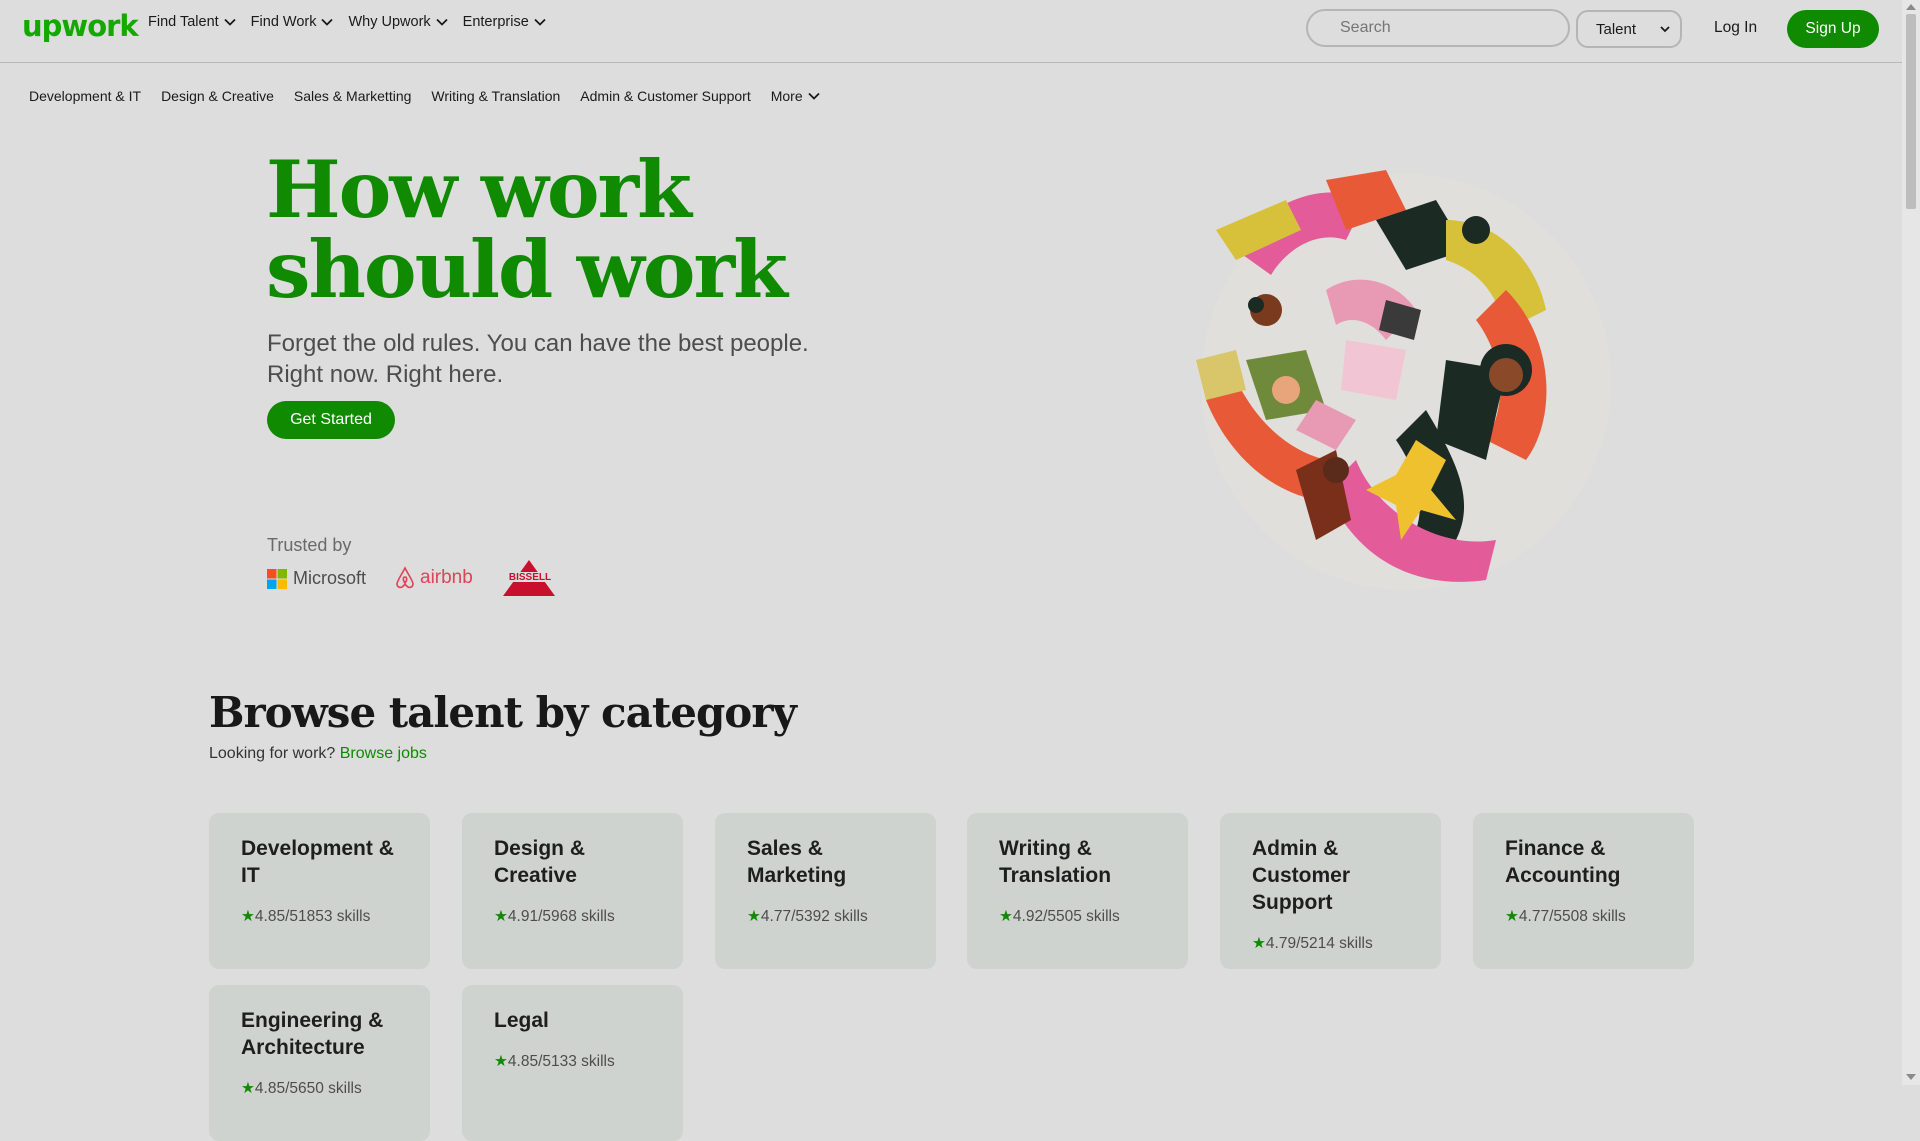 This screenshot has height=1141, width=1920. Describe the element at coordinates (319, 862) in the screenshot. I see `category-name: Development & IT` at that location.